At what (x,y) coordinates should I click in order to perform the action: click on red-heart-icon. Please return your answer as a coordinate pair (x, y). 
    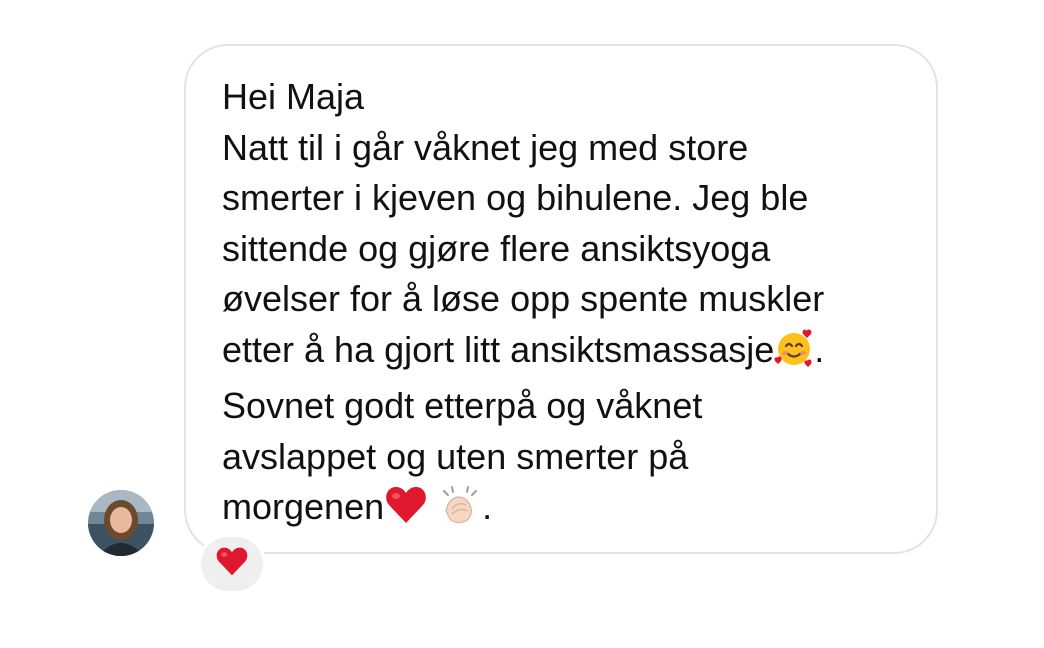
    Looking at the image, I should click on (406, 512).